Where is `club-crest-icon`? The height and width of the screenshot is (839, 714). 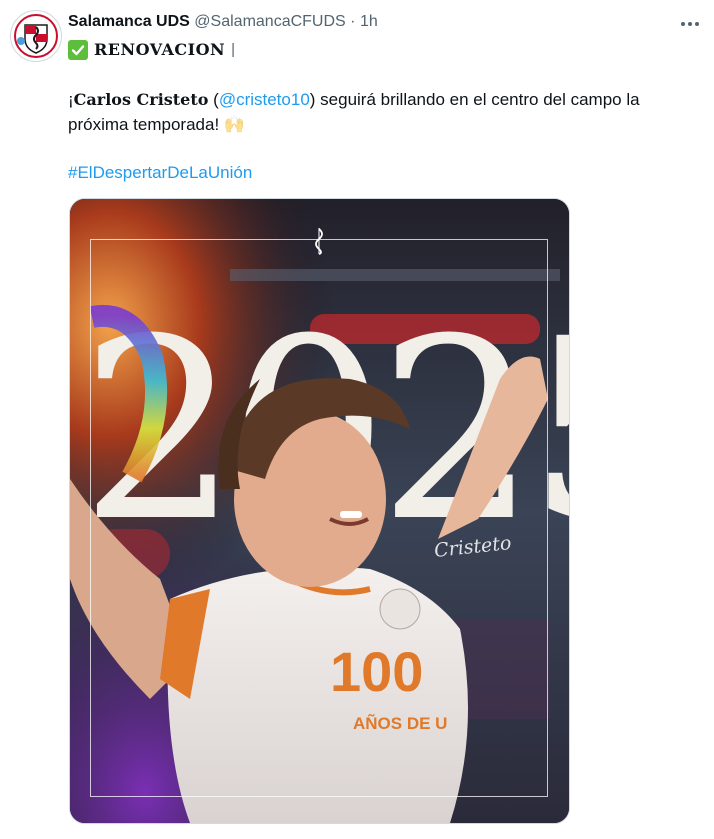 club-crest-icon is located at coordinates (36, 36).